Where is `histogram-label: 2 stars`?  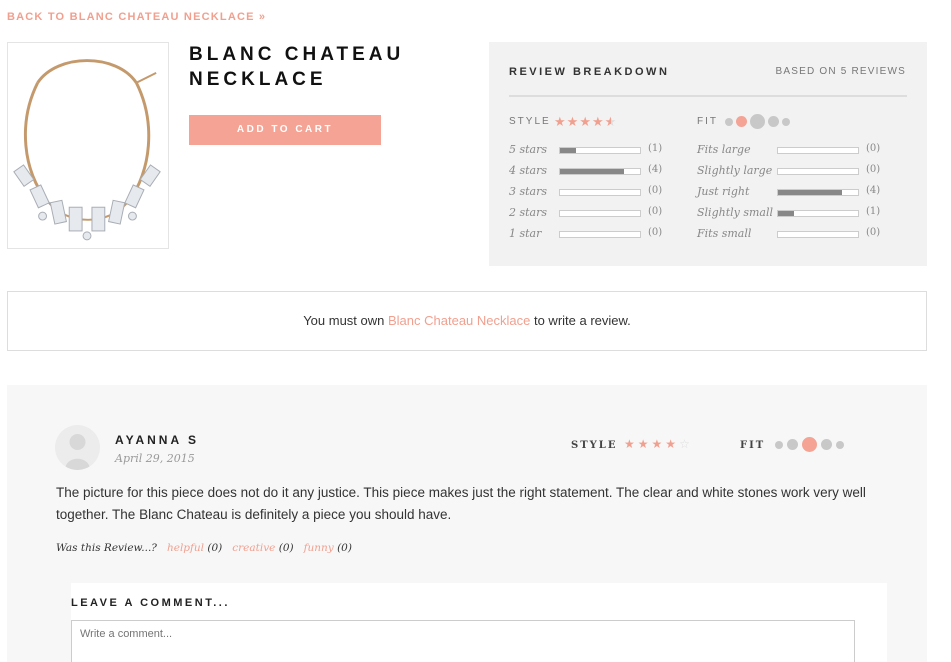 histogram-label: 2 stars is located at coordinates (528, 212).